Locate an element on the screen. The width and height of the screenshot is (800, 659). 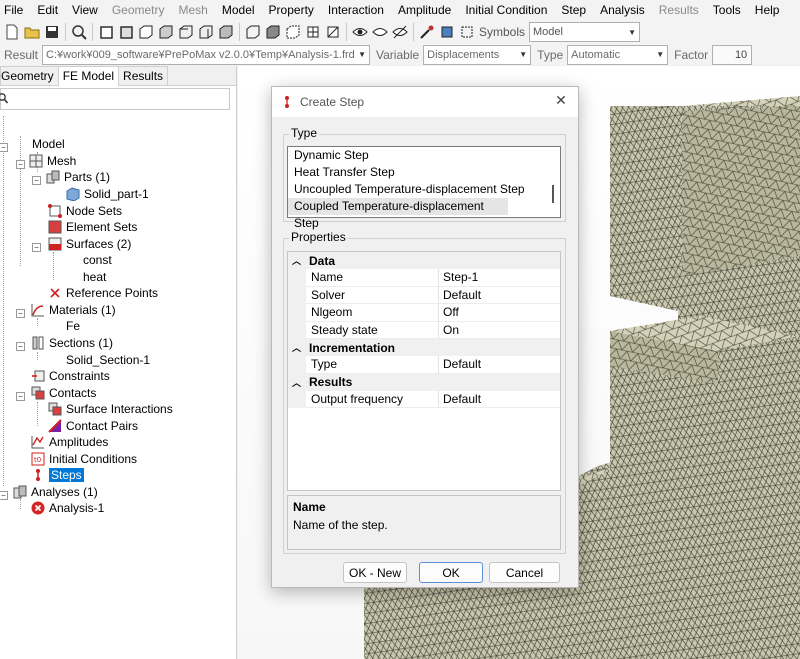
category-data: ︿ Data is located at coordinates (424, 260).